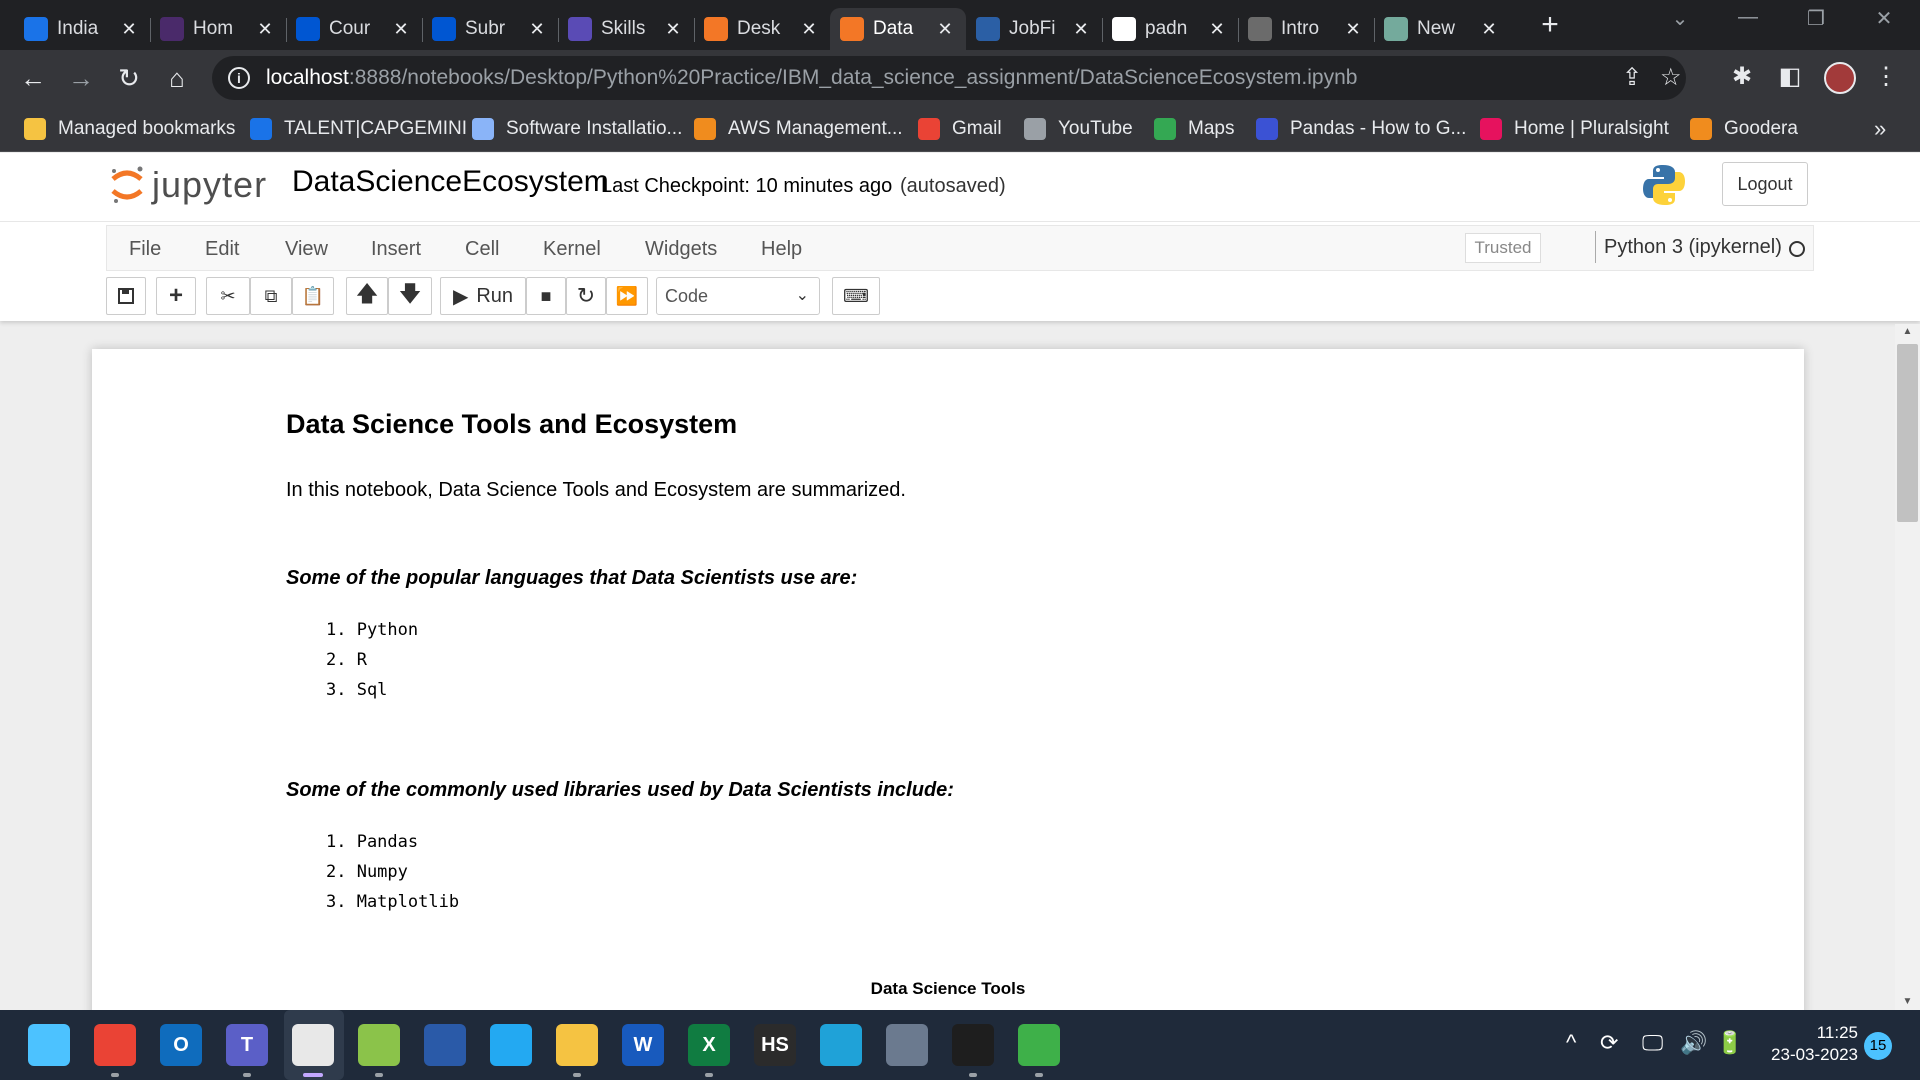 The width and height of the screenshot is (1920, 1080). What do you see at coordinates (33, 78) in the screenshot?
I see `back-button: ←` at bounding box center [33, 78].